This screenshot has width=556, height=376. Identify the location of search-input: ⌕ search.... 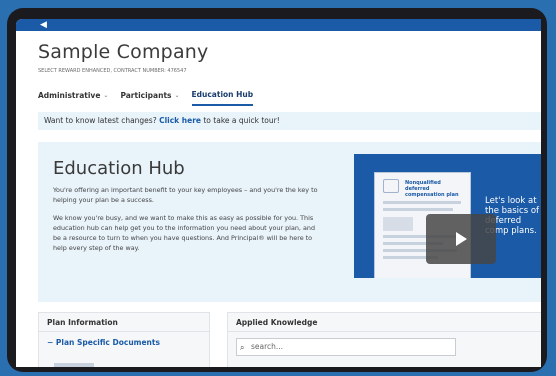
(346, 347).